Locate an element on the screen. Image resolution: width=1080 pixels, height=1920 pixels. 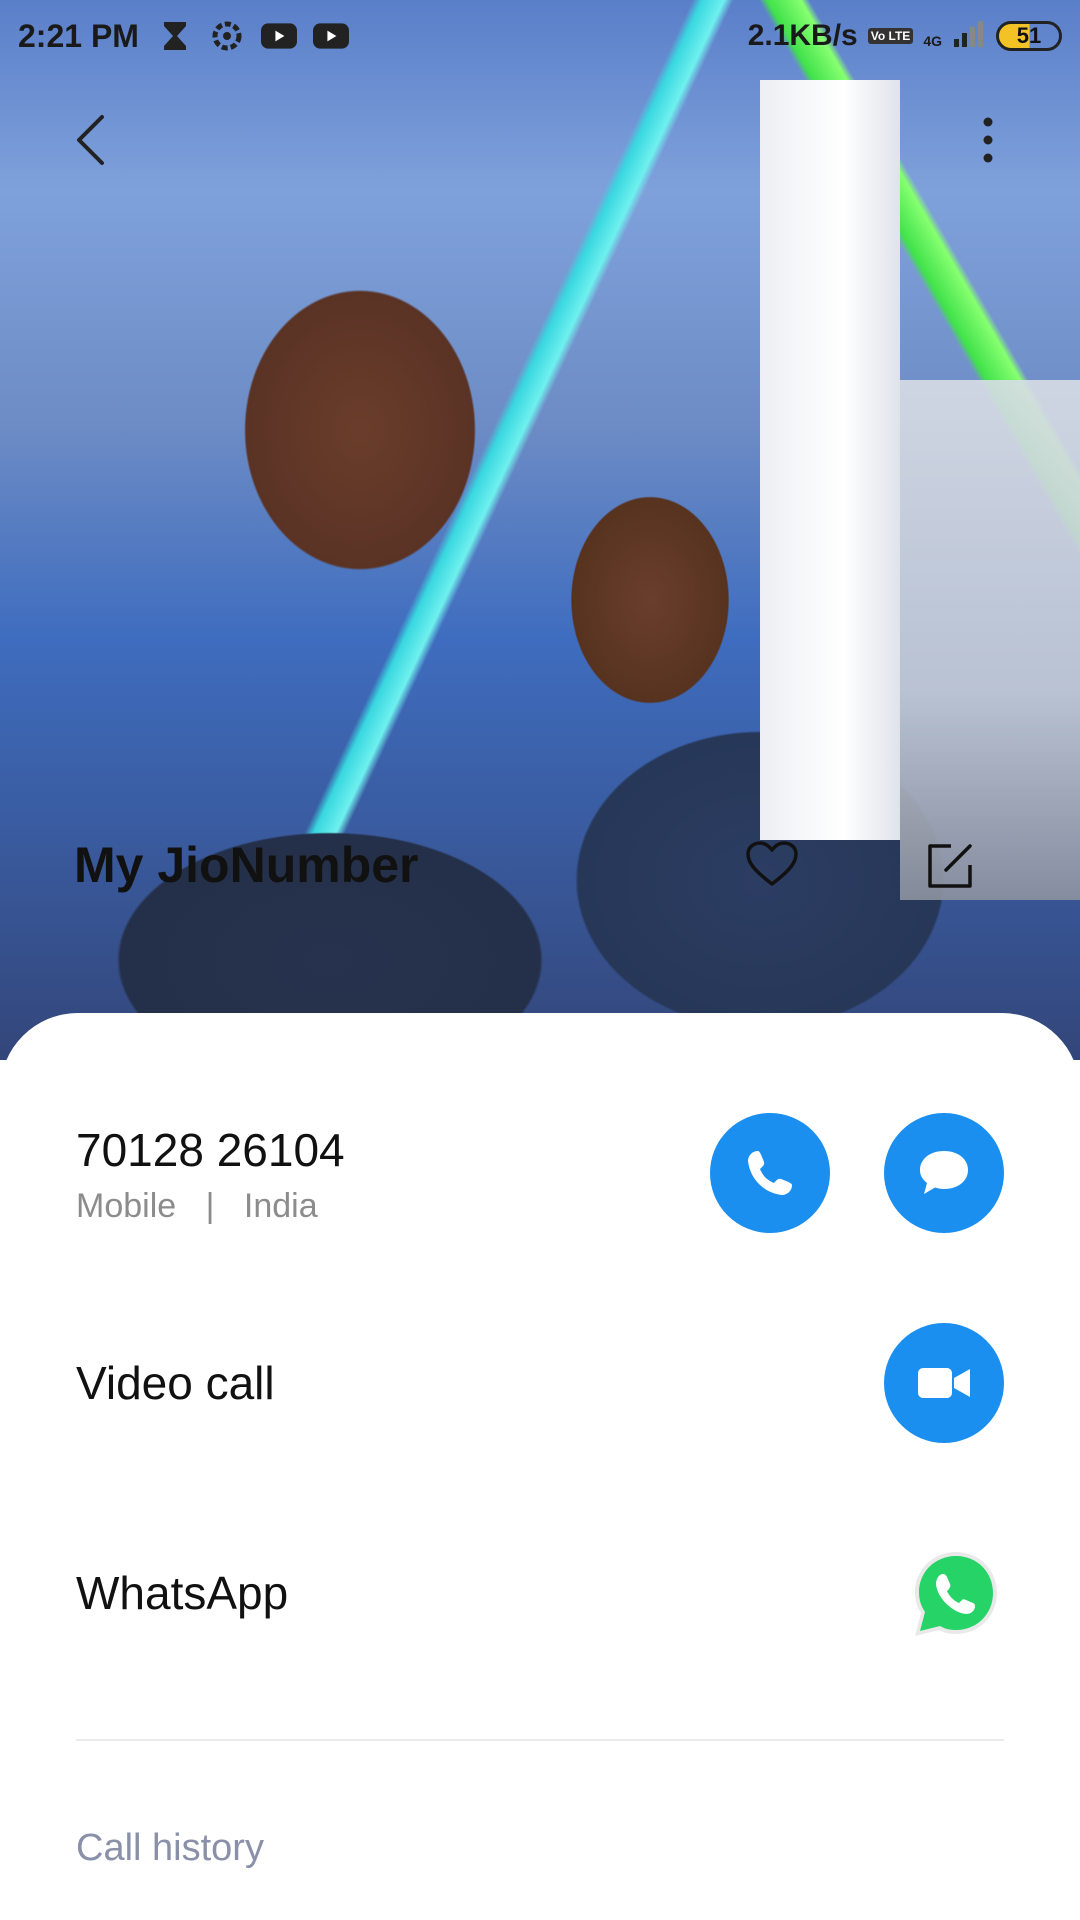
video-camera-icon is located at coordinates (944, 1383).